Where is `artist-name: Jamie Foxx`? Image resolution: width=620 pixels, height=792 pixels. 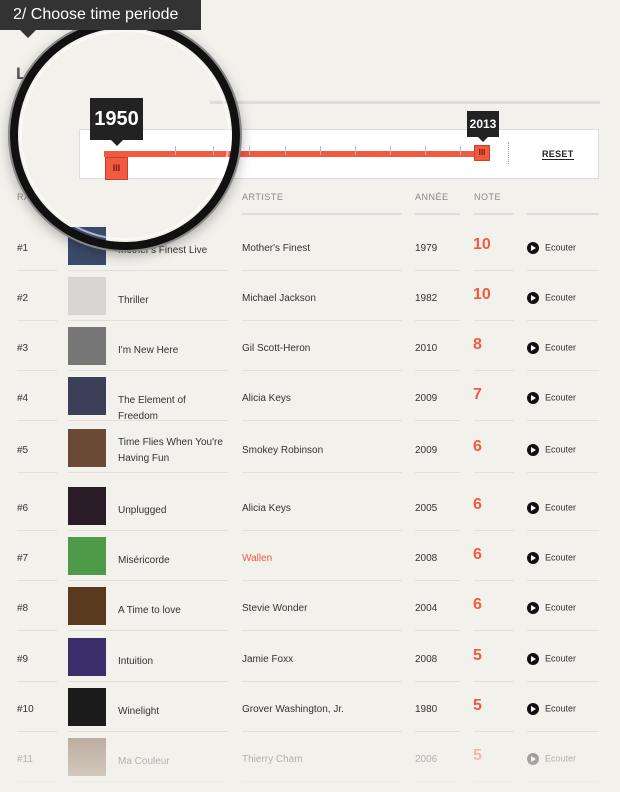
artist-name: Jamie Foxx is located at coordinates (267, 659).